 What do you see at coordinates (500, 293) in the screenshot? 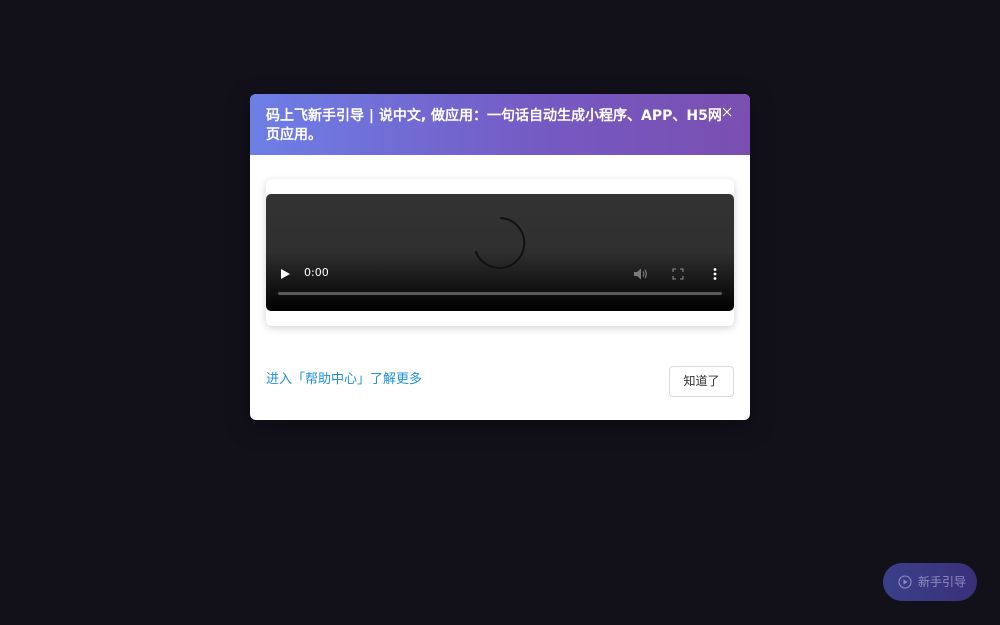
I see `video-progress-bar` at bounding box center [500, 293].